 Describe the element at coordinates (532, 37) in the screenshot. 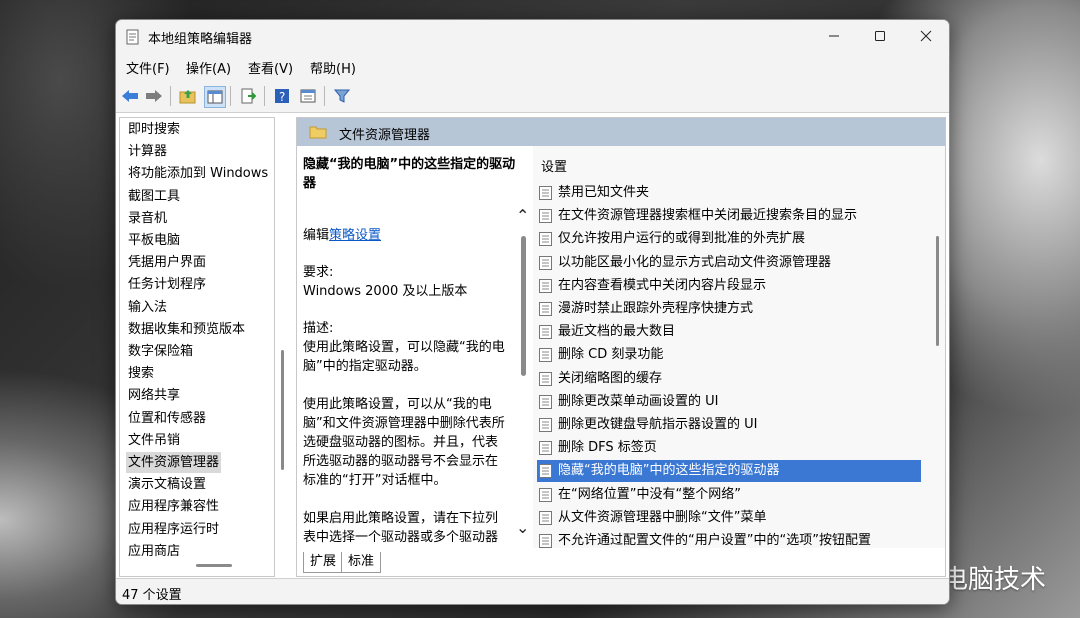

I see `title-bar: 本地组策略编辑器` at that location.